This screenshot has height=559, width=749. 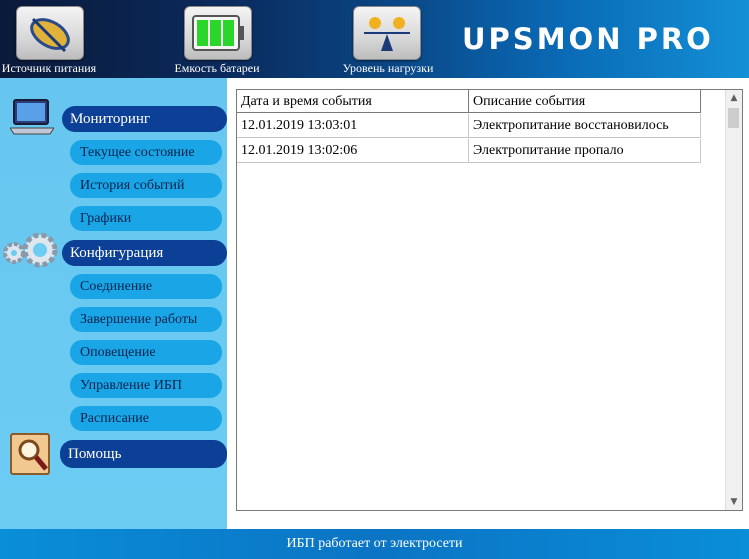 I want to click on menu-configuration: Конфигурация, so click(x=144, y=253).